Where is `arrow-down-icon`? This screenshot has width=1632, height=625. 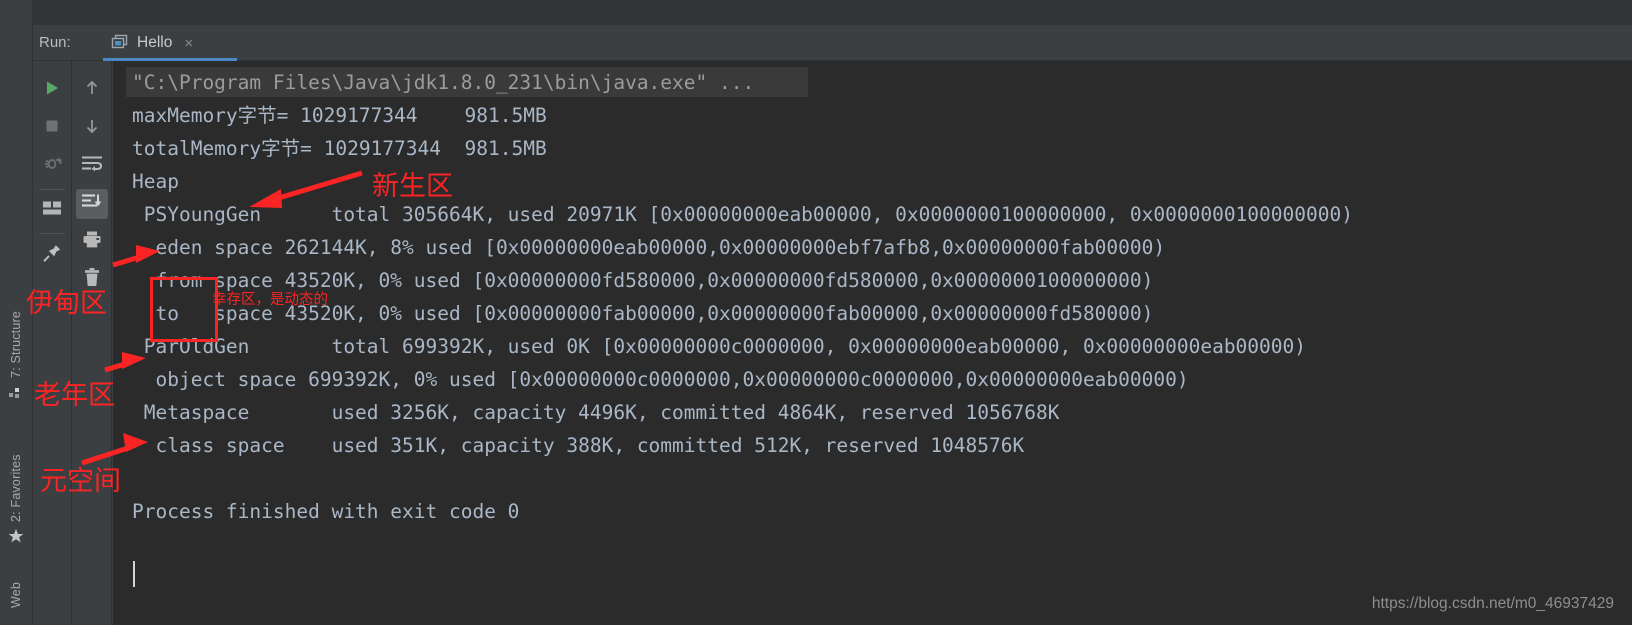
arrow-down-icon is located at coordinates (92, 128).